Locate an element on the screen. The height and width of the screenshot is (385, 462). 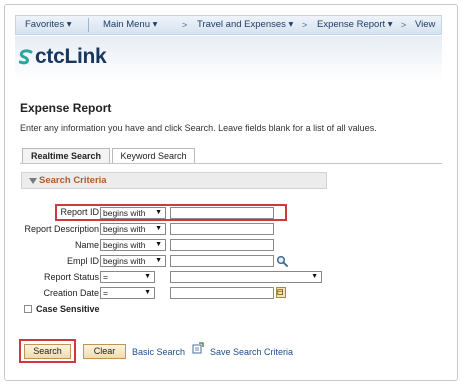
case-sensitive-checkbox is located at coordinates (28, 309).